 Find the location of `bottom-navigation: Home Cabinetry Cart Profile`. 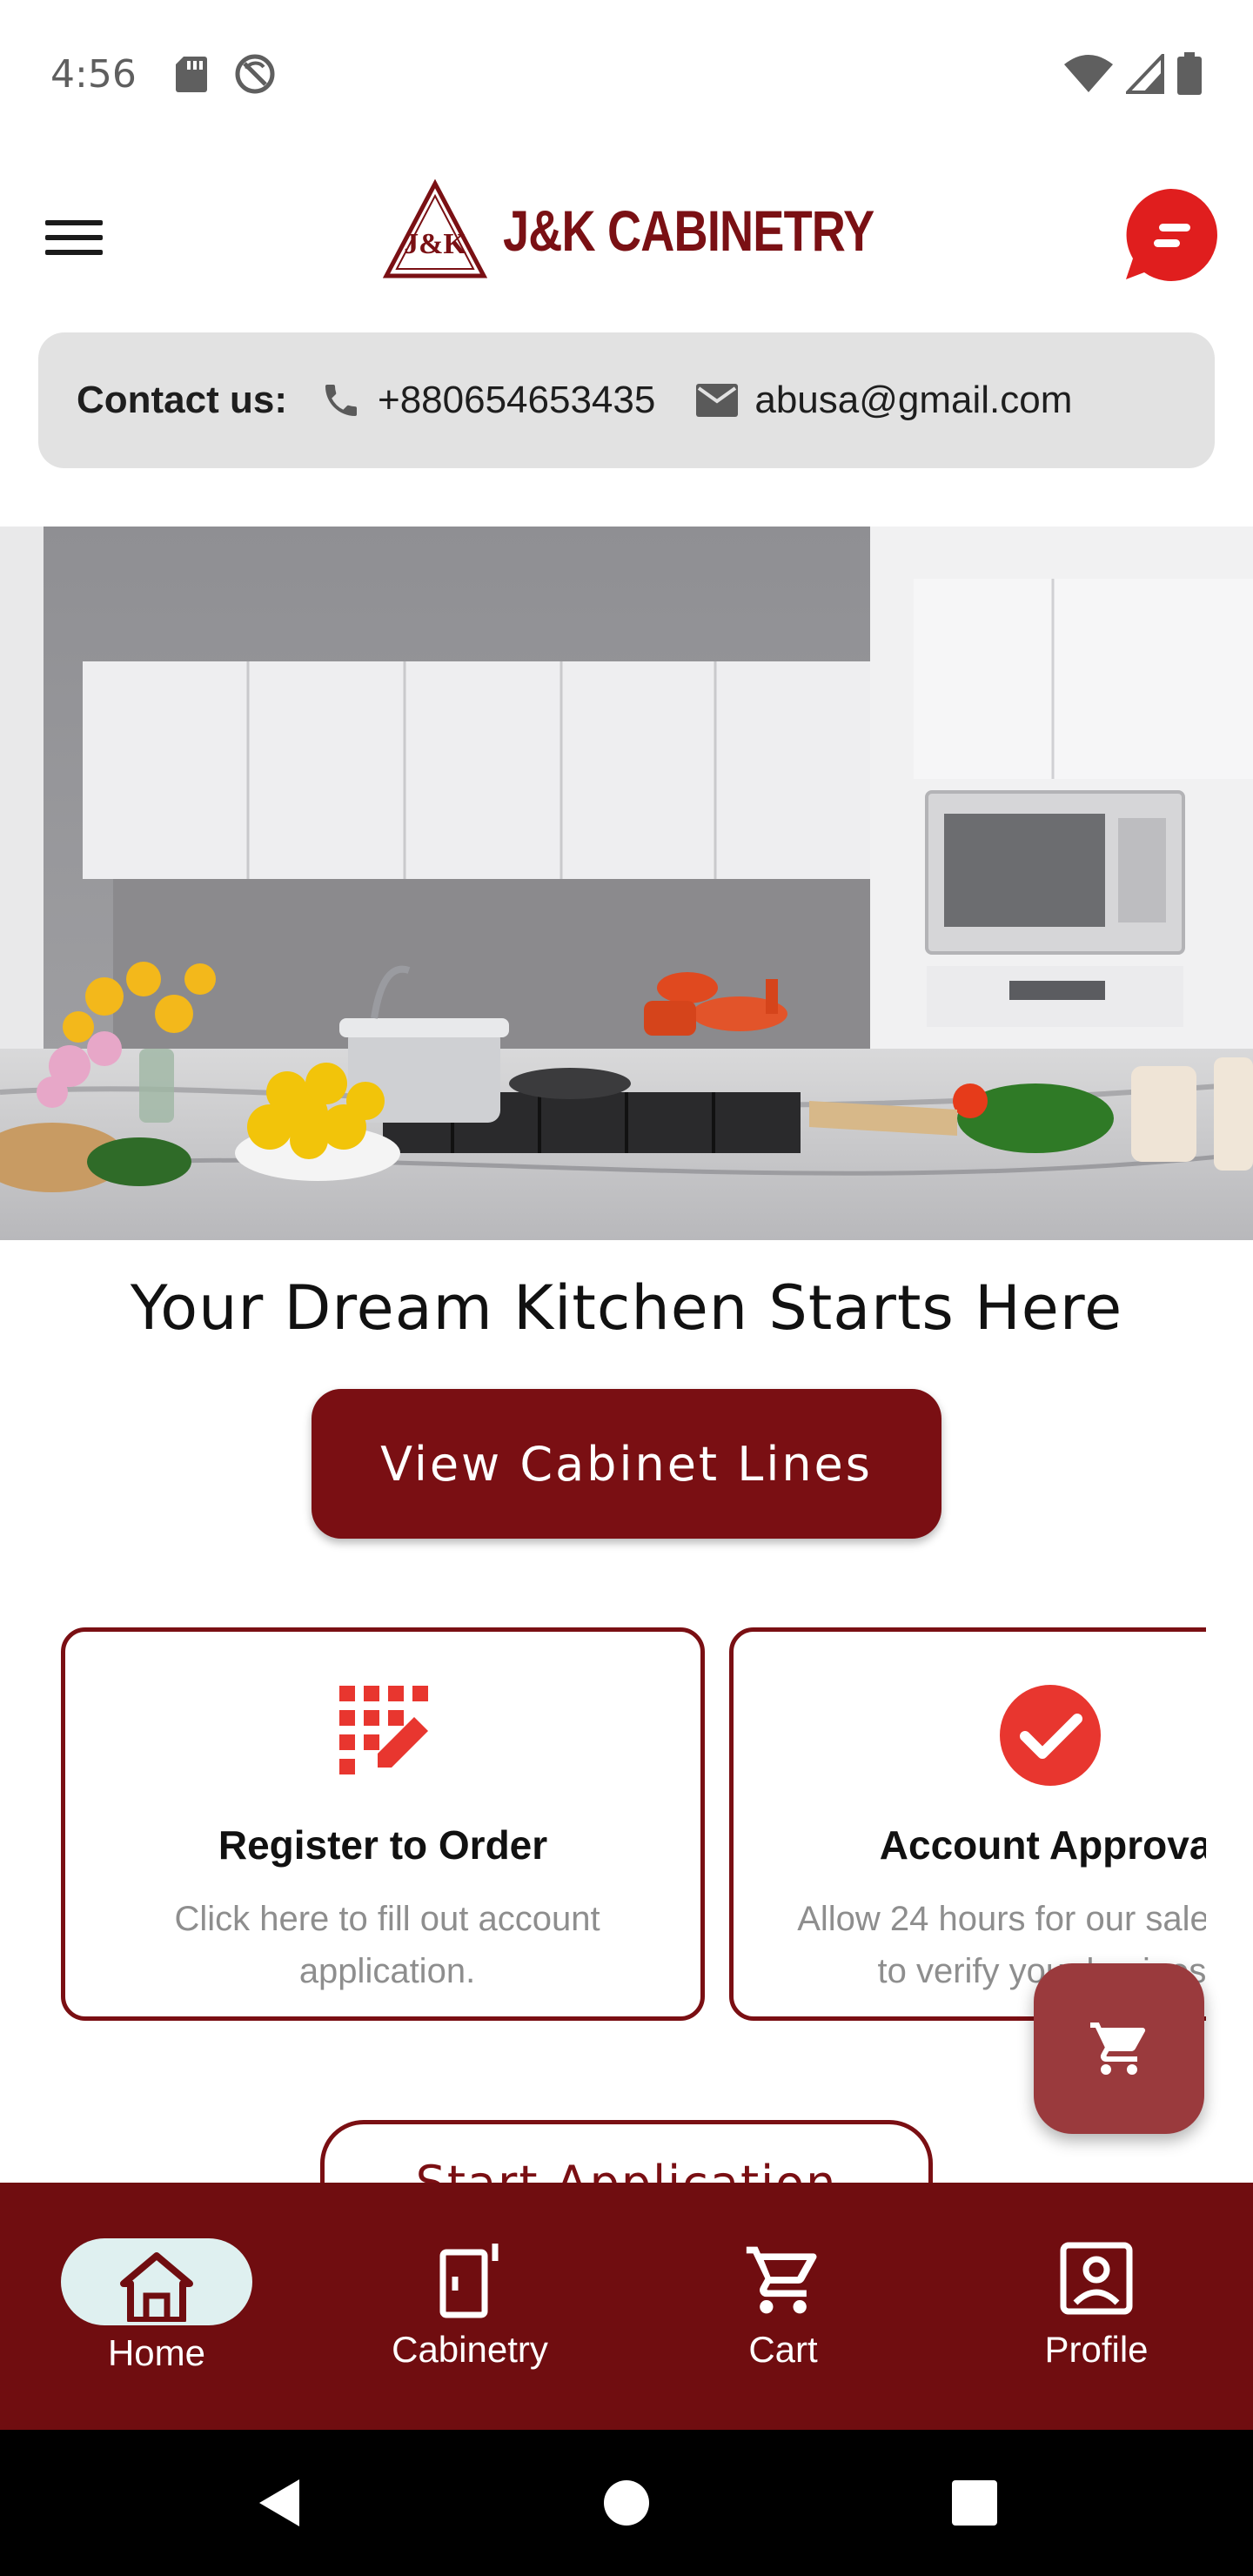

bottom-navigation: Home Cabinetry Cart Profile is located at coordinates (626, 2306).